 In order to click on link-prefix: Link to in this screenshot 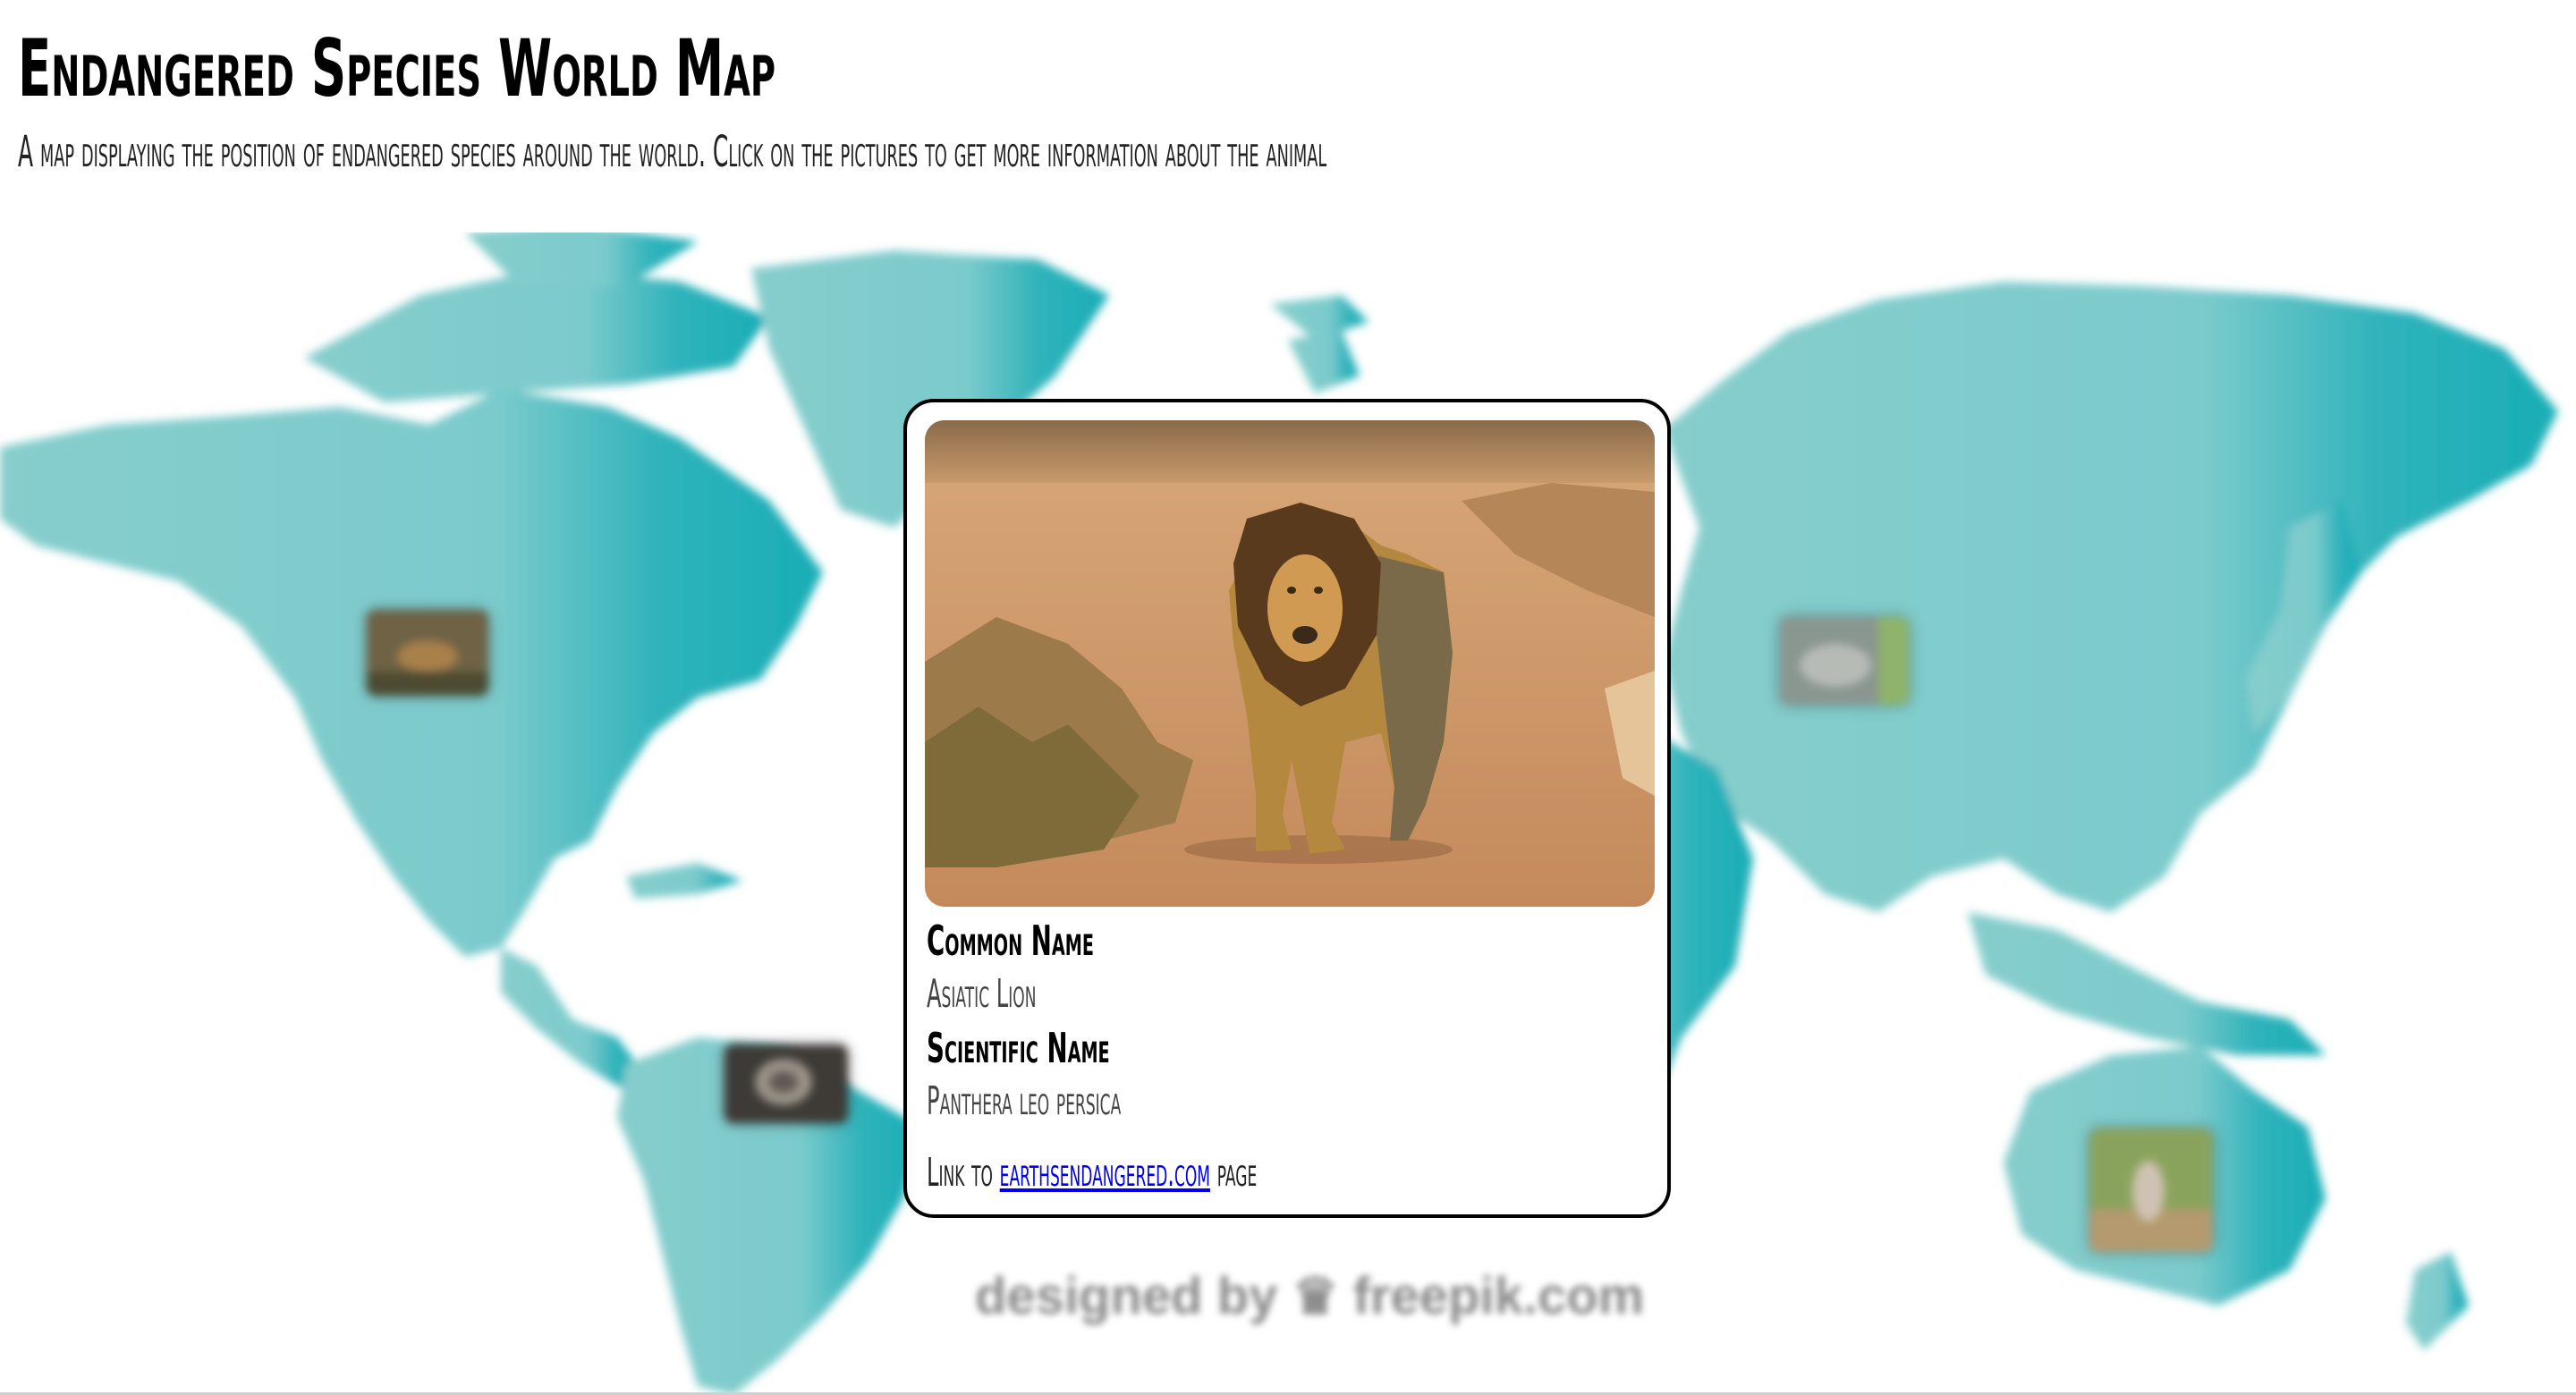, I will do `click(960, 1173)`.